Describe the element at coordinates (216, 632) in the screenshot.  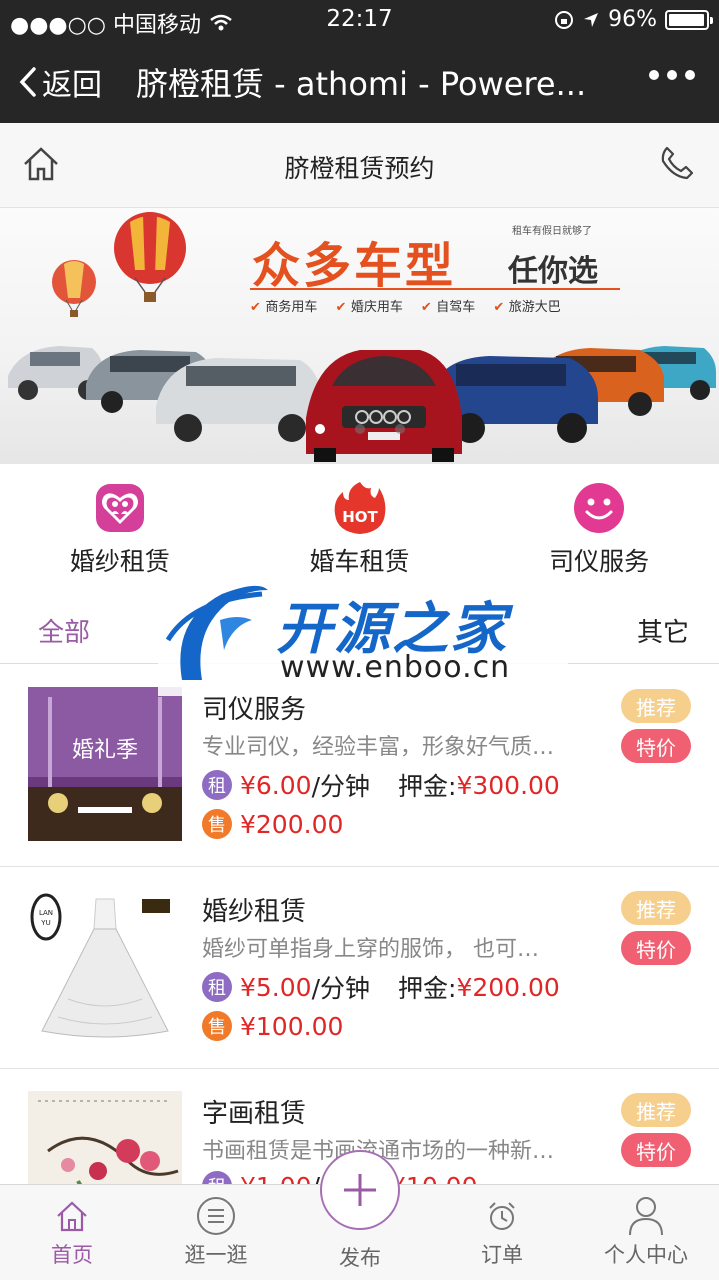
I see `watermark-logo-icon` at that location.